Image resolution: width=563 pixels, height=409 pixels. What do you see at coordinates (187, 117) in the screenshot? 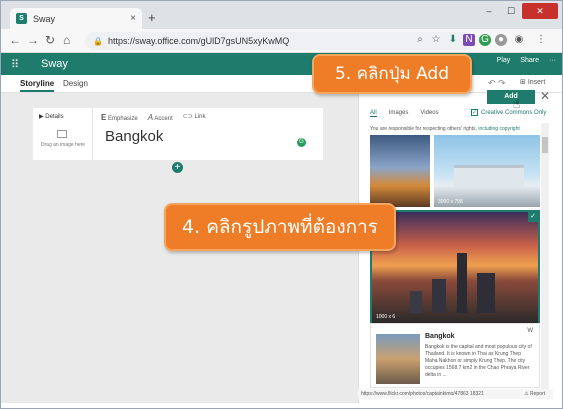
I see `link-icon: ⊂⊃` at bounding box center [187, 117].